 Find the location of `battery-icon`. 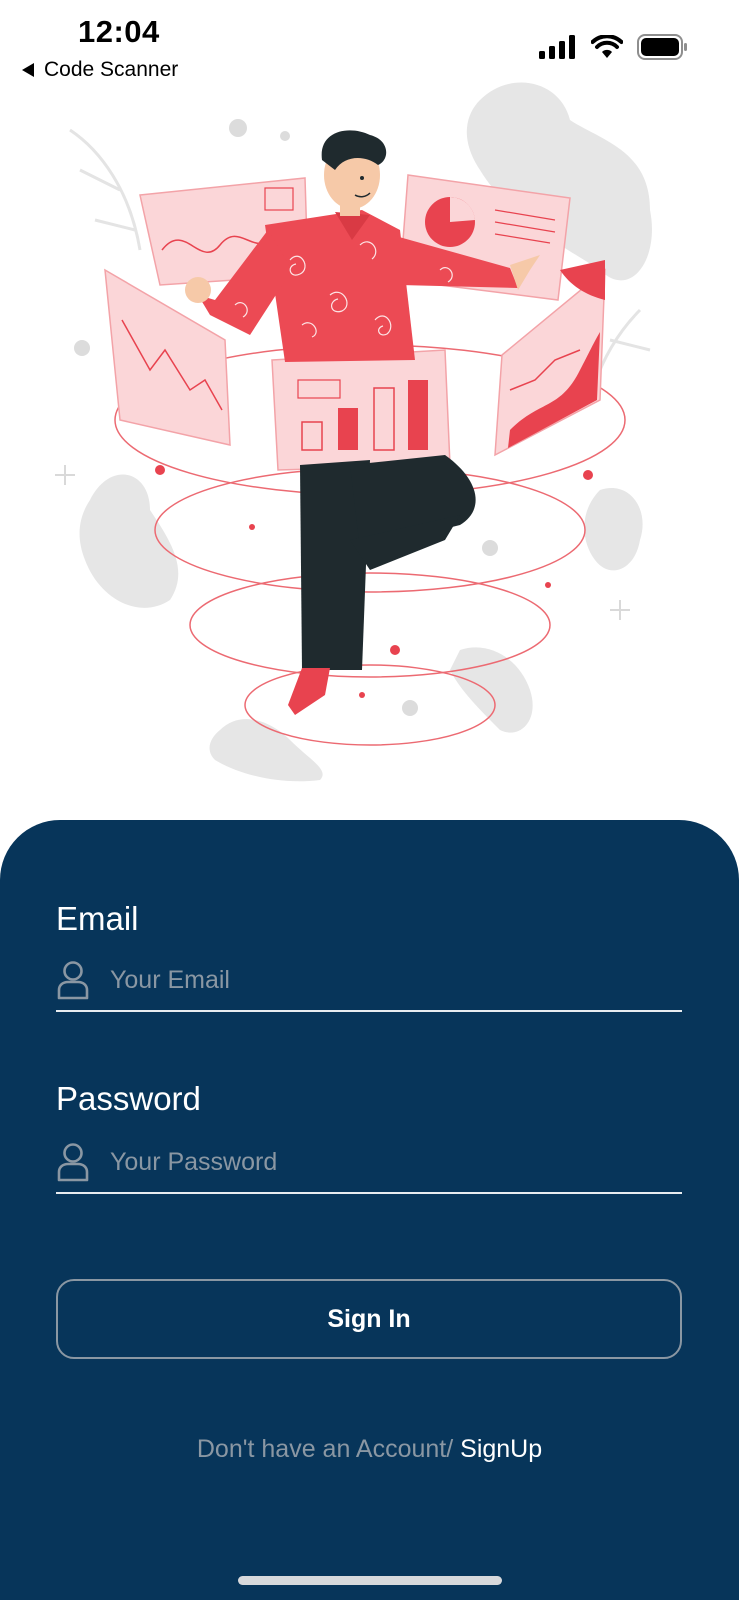

battery-icon is located at coordinates (662, 47).